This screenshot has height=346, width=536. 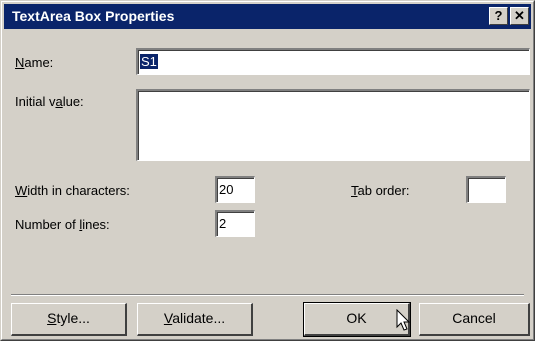 I want to click on title-bar: TextArea Box Properties ? ✕, so click(x=267, y=16).